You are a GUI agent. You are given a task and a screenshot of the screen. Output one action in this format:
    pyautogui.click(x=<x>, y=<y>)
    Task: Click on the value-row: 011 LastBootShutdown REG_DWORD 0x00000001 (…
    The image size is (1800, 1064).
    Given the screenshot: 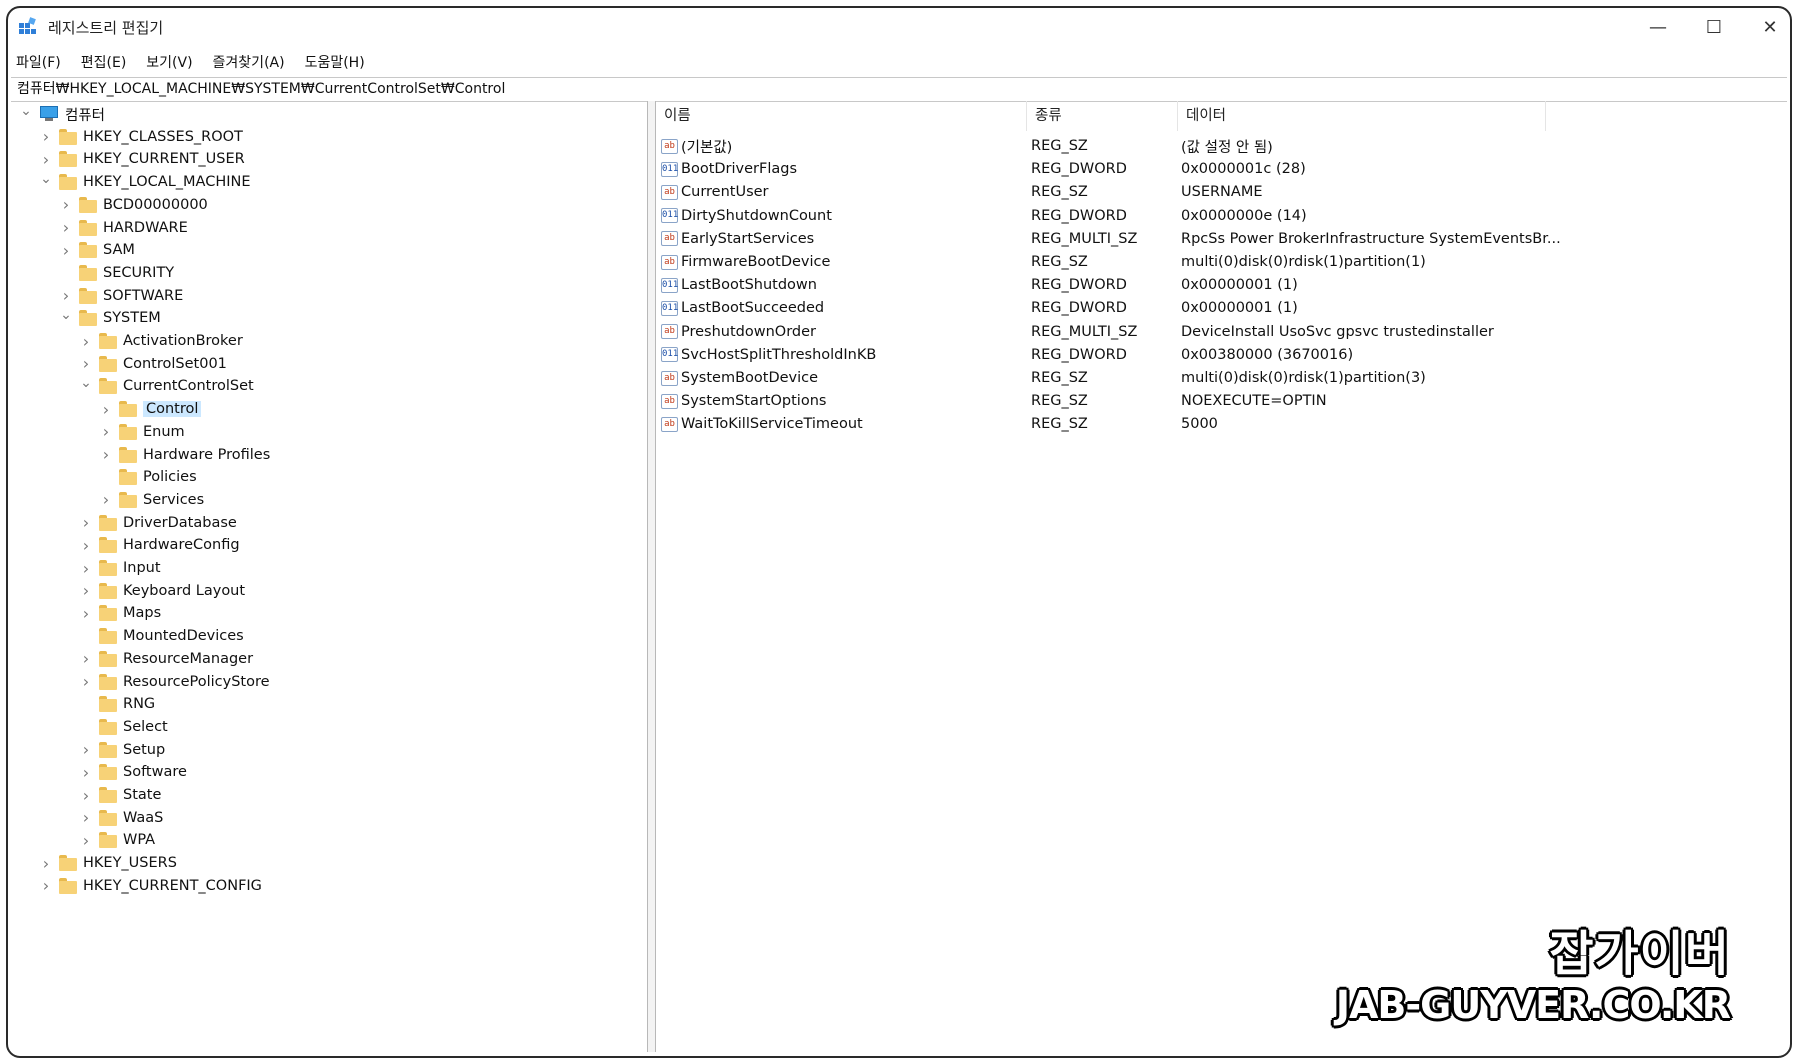 What is the action you would take?
    pyautogui.click(x=1106, y=285)
    